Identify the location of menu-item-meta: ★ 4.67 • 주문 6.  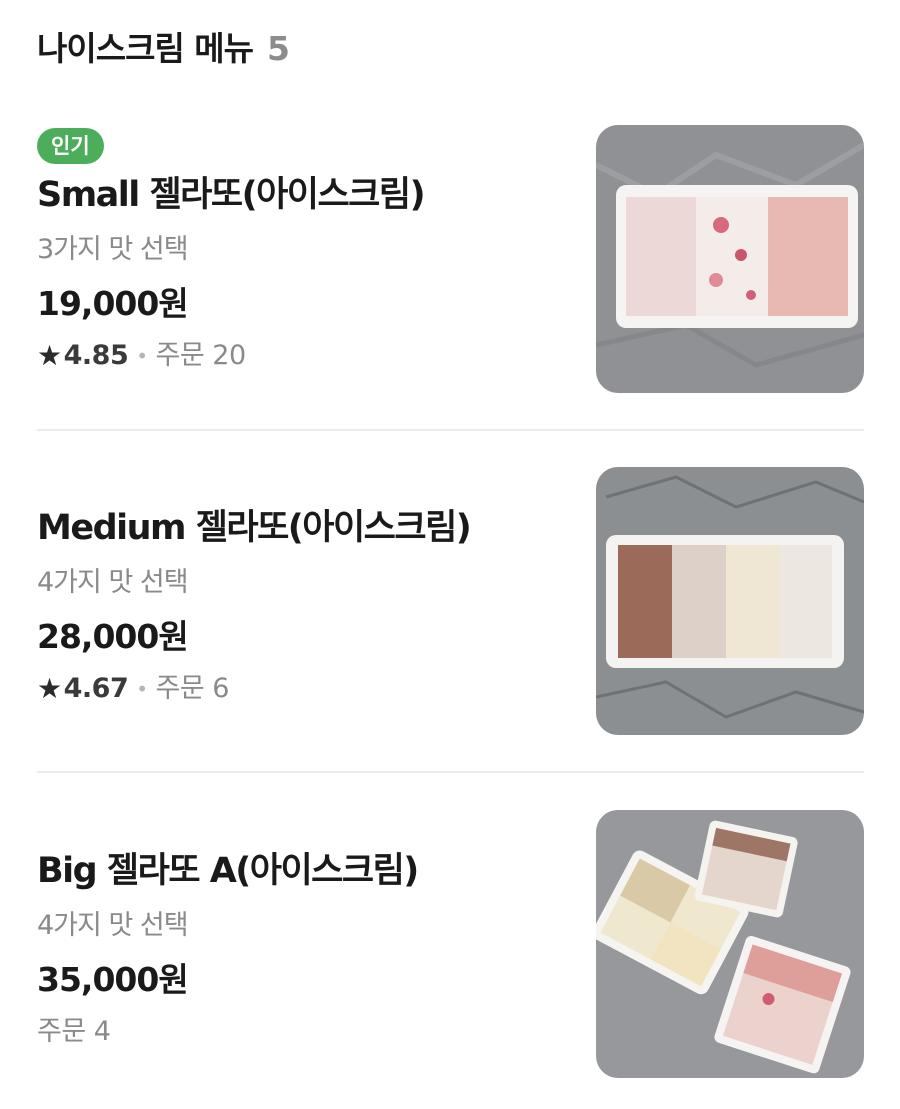
(307, 689).